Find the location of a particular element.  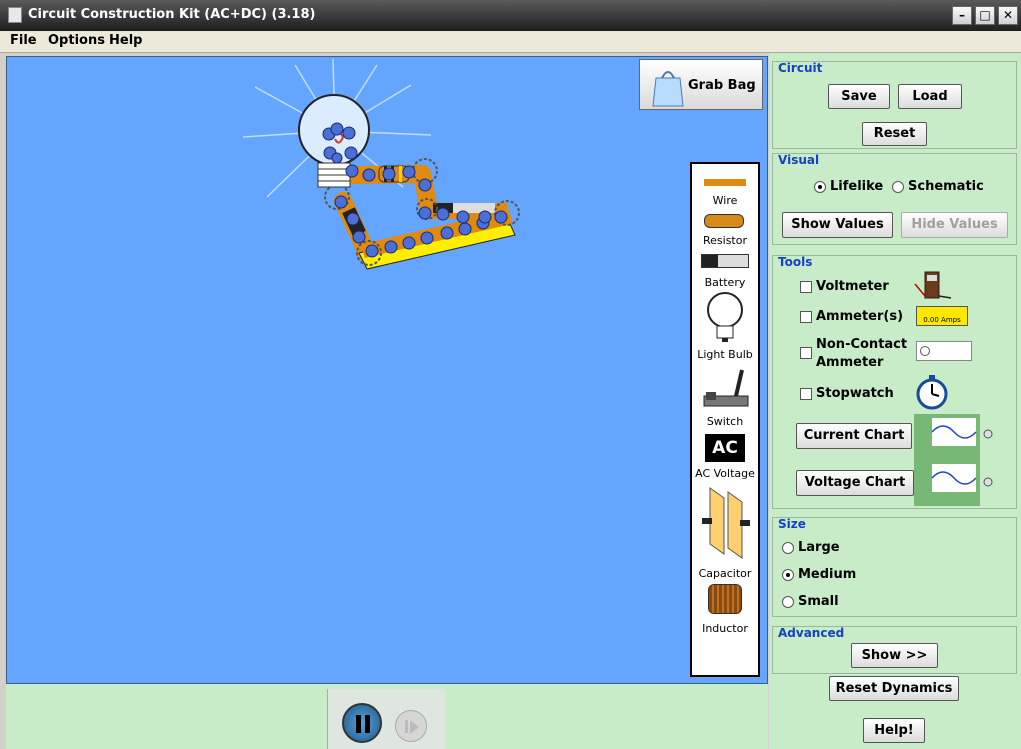

switch-label: Switch is located at coordinates (725, 421).